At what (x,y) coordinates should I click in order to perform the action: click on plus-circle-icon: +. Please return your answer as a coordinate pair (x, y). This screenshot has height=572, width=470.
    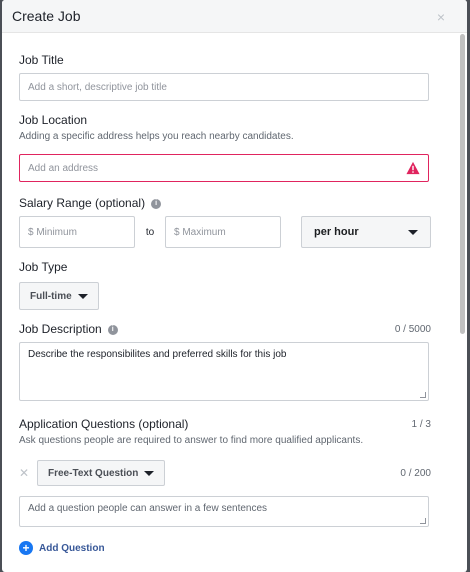
    Looking at the image, I should click on (26, 548).